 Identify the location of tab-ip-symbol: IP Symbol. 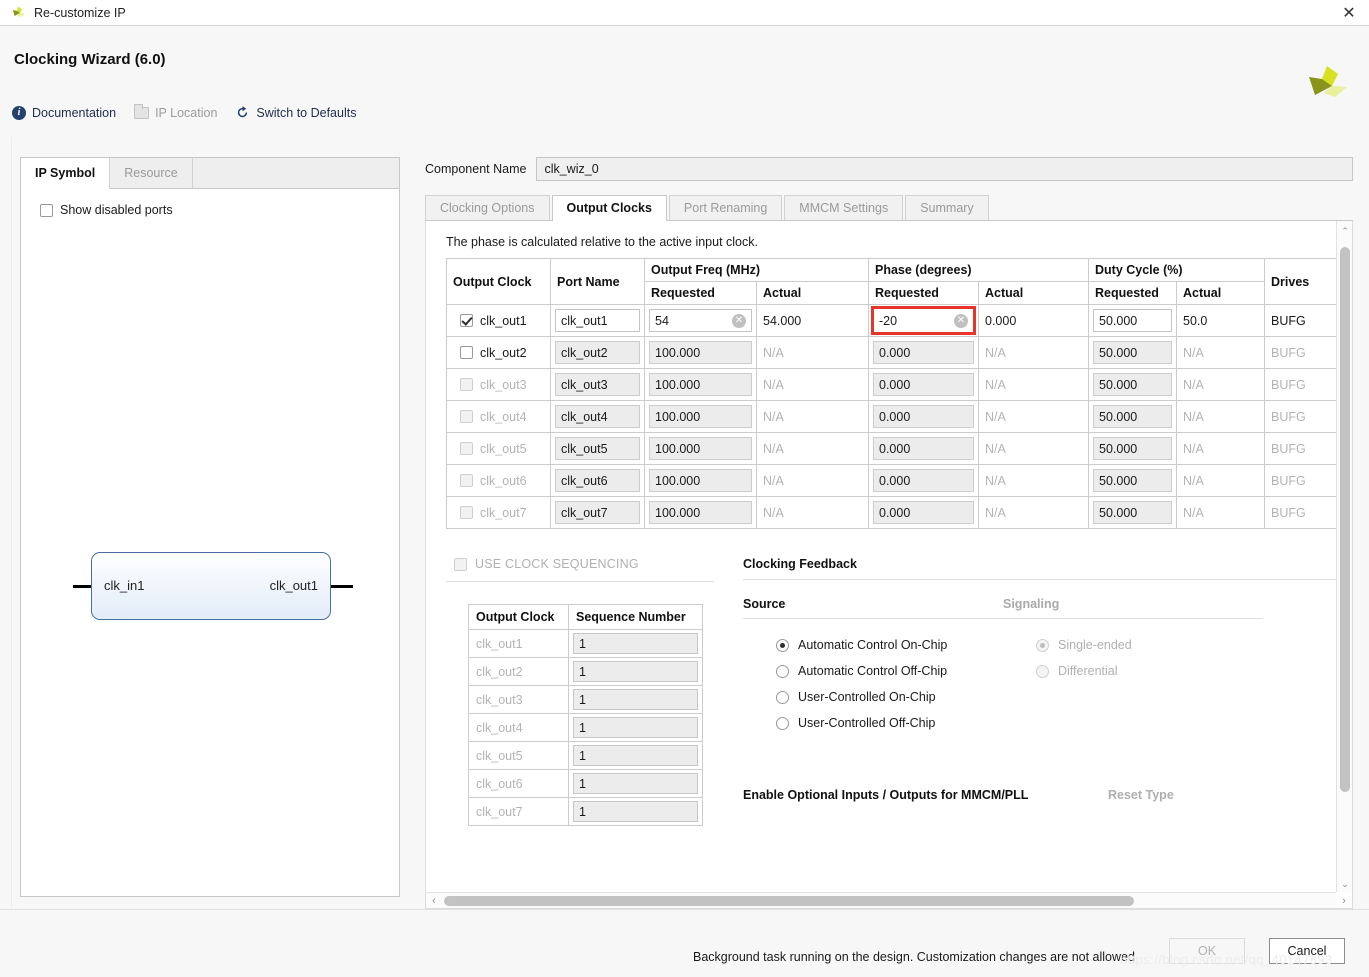
(66, 173).